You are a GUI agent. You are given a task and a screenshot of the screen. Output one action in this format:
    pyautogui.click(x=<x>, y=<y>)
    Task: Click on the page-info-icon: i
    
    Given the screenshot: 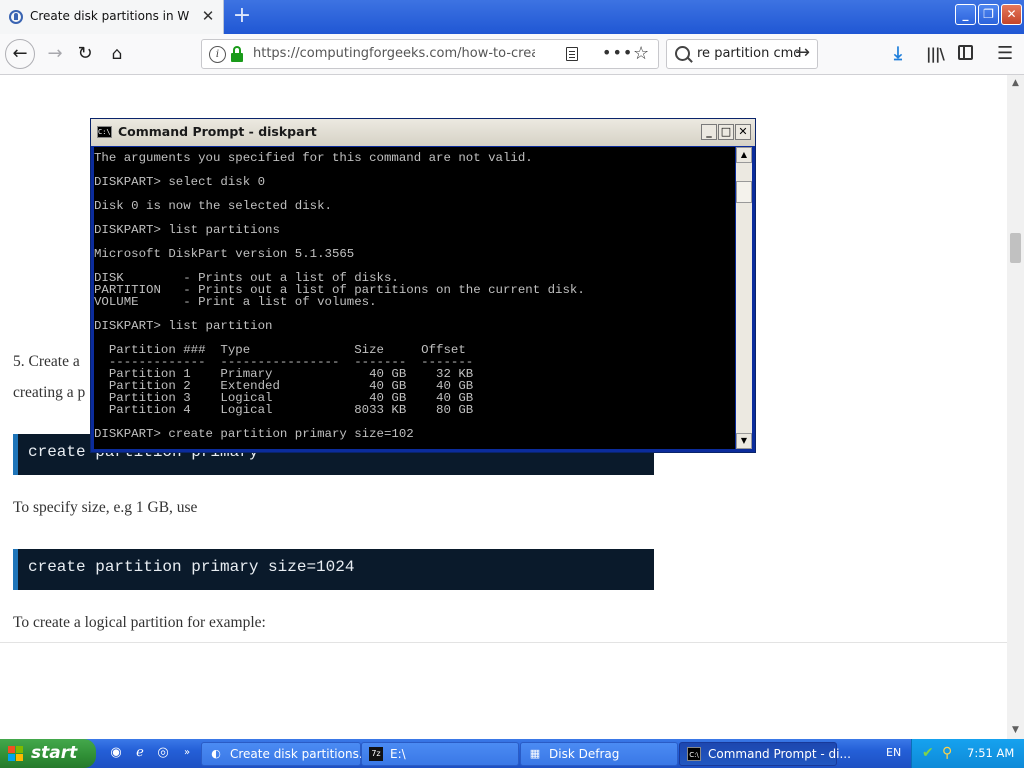 What is the action you would take?
    pyautogui.click(x=217, y=54)
    